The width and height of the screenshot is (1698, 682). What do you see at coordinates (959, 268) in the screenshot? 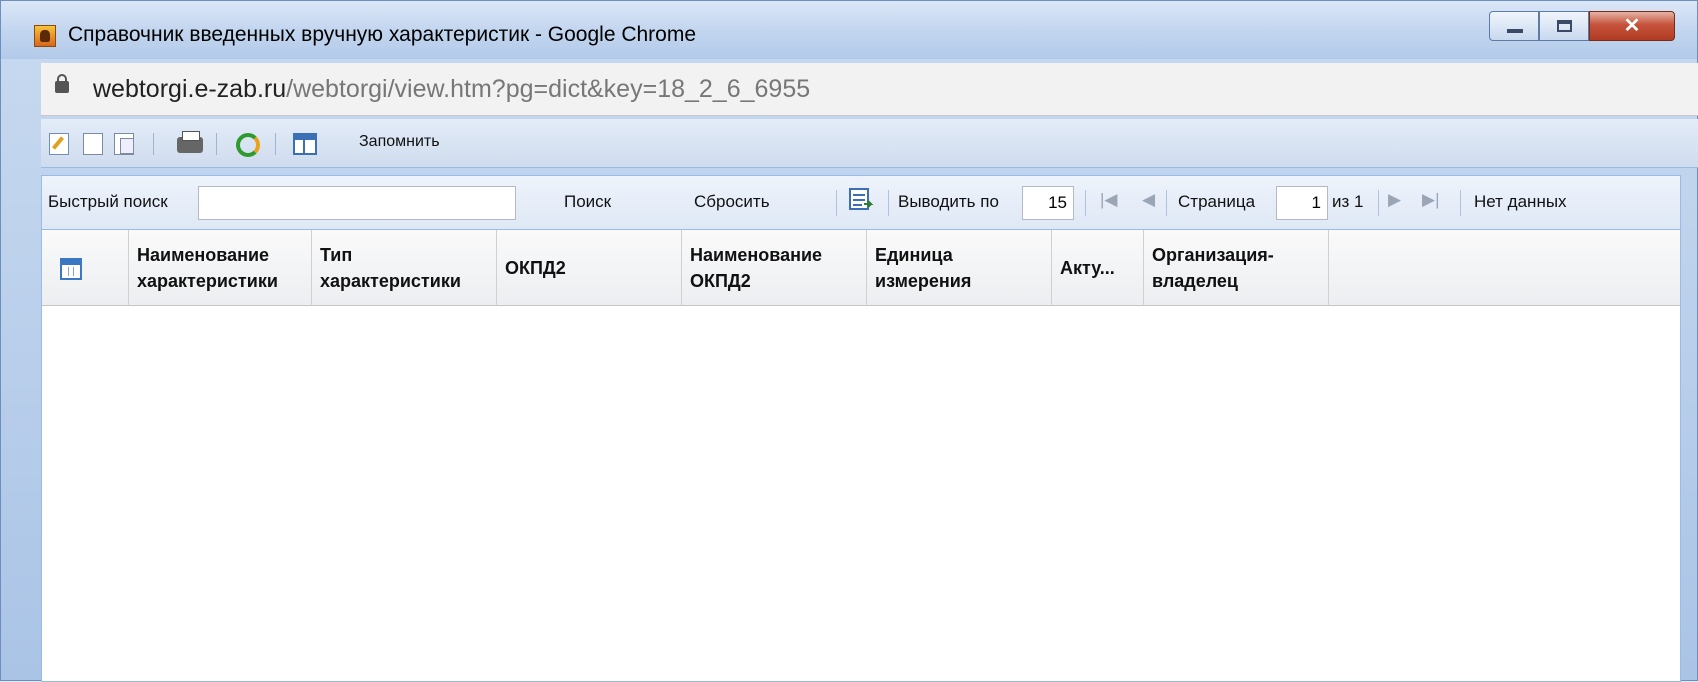
I see `column-header-unit: Единица измерения` at bounding box center [959, 268].